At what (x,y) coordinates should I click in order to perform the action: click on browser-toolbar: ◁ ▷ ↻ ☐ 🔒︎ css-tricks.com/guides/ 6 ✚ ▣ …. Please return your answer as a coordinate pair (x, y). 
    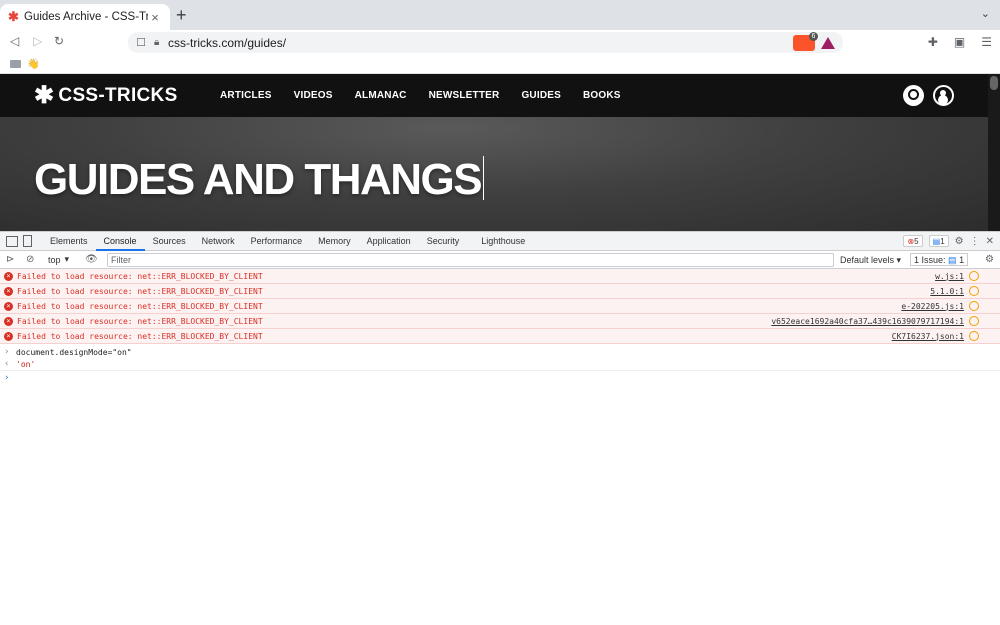
    Looking at the image, I should click on (500, 42).